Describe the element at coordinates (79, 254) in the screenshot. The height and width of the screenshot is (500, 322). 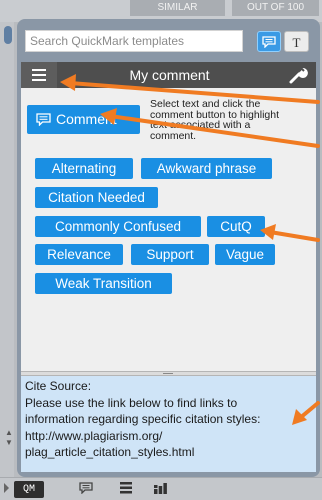
I see `tag-relevance: Relevance` at that location.